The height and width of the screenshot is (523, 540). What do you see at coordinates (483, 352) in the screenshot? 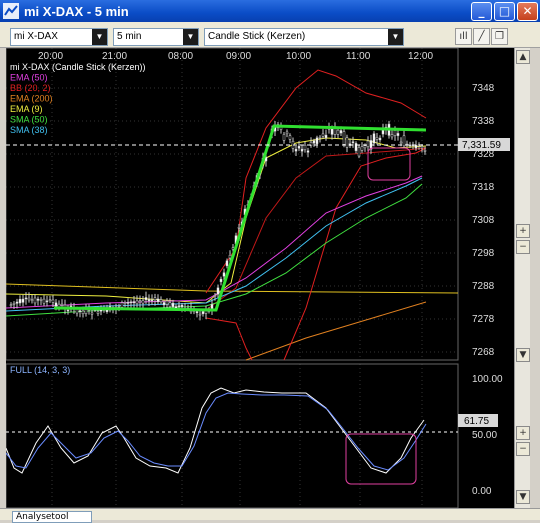
I see `price-tick-label: 7268` at bounding box center [483, 352].